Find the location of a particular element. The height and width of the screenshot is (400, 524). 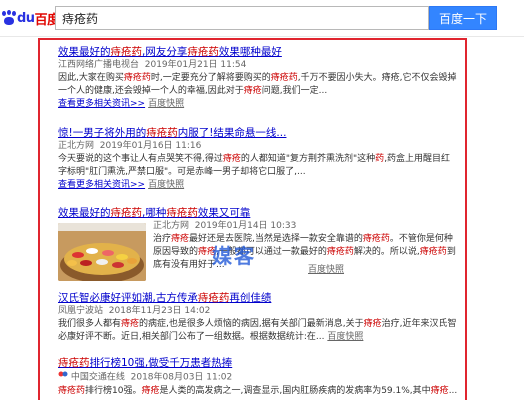

result-meta: 正北方网 2019年01月14日 10:33 is located at coordinates (225, 226).